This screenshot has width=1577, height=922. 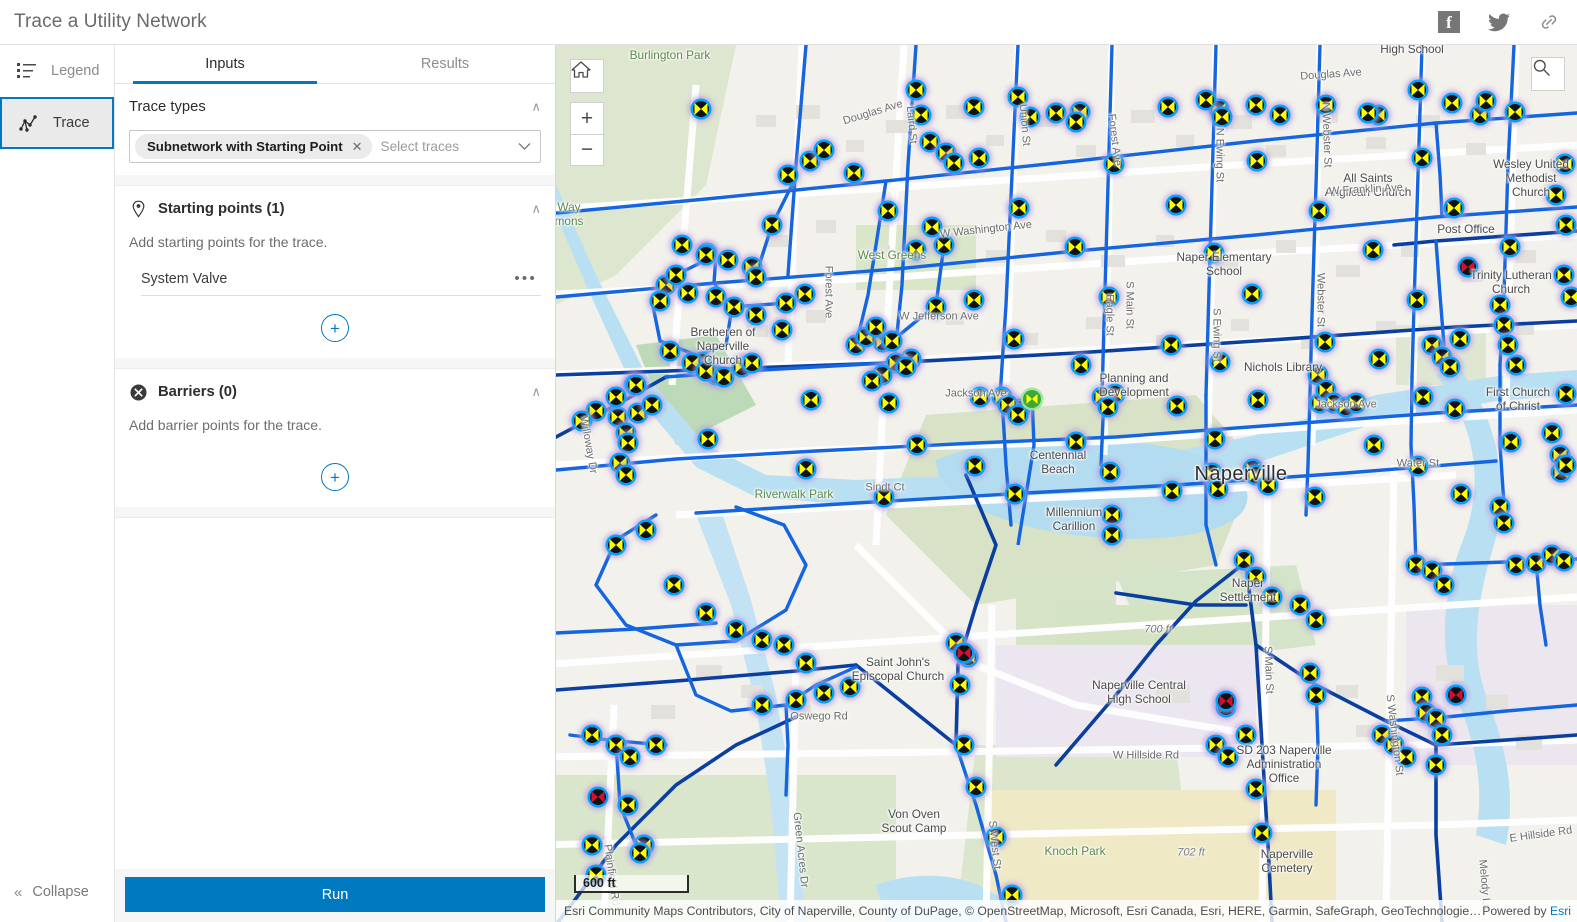 I want to click on twitter-icon, so click(x=1499, y=22).